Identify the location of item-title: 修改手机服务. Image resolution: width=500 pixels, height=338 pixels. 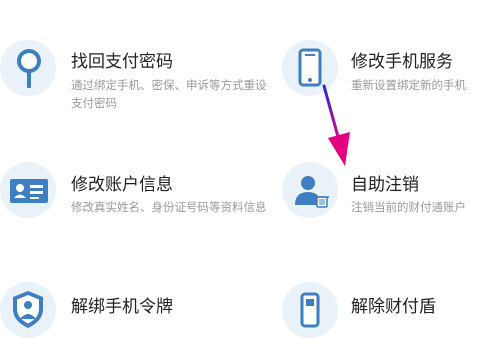
(402, 62).